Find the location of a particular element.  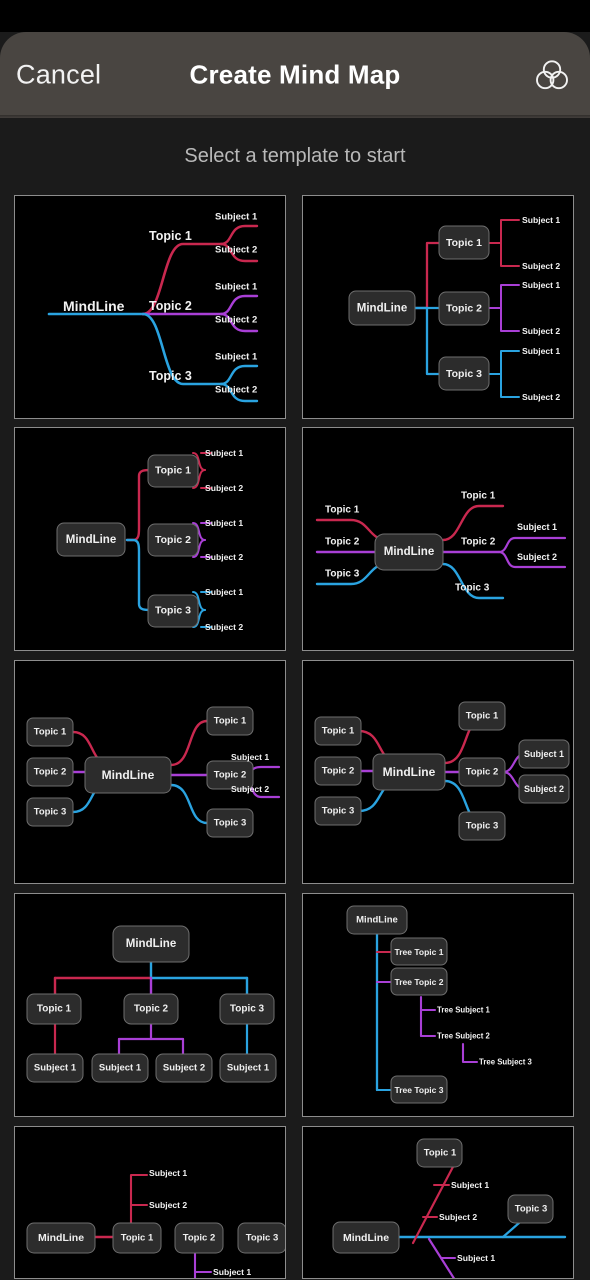

node-label-tree-subject-2: Tree Subject 2 is located at coordinates (464, 1036).